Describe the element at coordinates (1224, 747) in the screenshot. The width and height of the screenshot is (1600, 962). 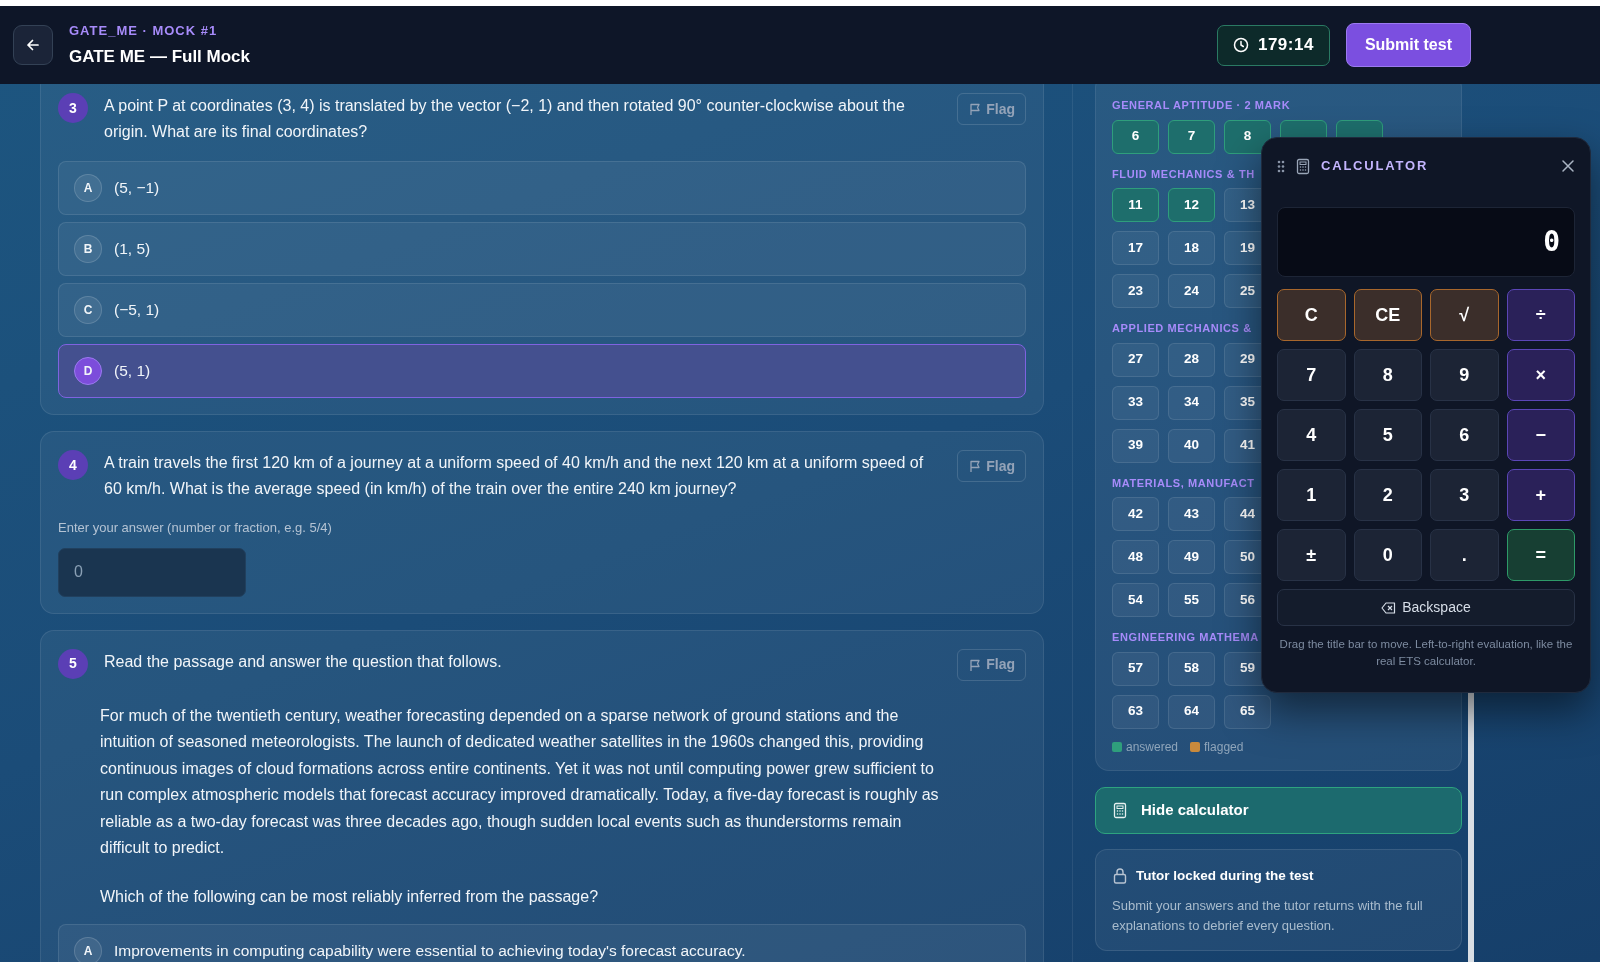
I see `legend-label: flagged` at that location.